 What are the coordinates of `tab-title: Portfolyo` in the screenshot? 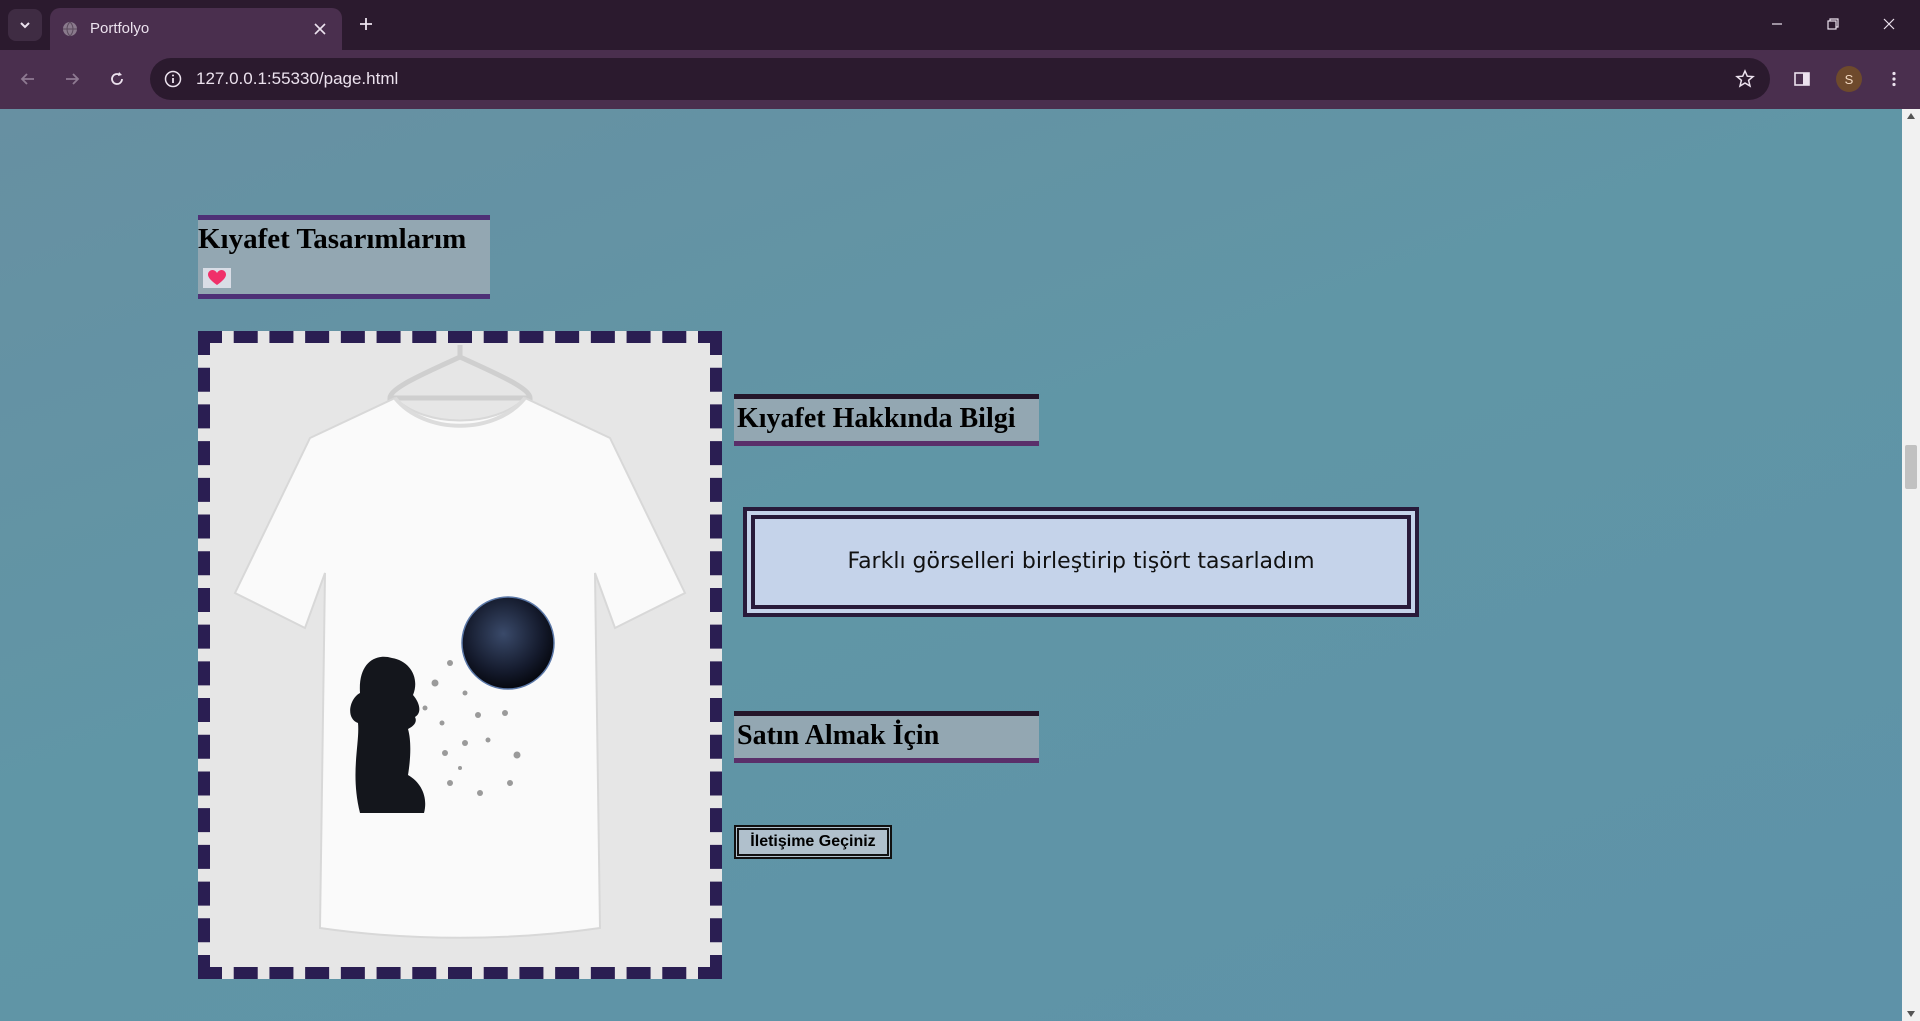 It's located at (120, 28).